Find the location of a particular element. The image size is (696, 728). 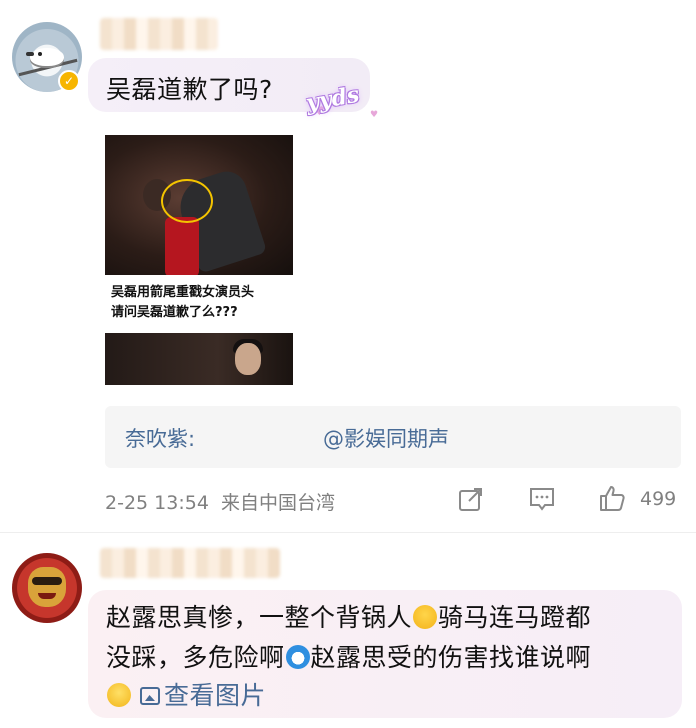

like-count: 499 is located at coordinates (658, 499).